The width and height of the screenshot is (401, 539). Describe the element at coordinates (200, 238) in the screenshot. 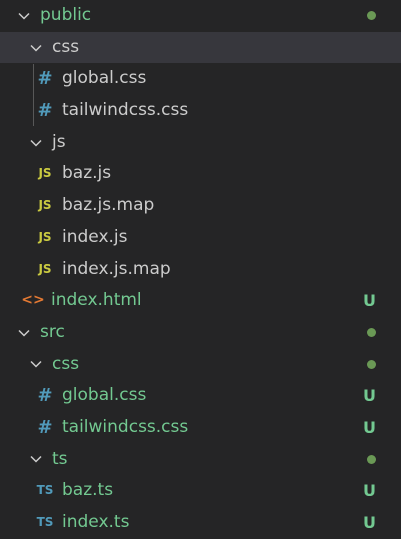

I see `file-row-index-js: JS index.js` at that location.